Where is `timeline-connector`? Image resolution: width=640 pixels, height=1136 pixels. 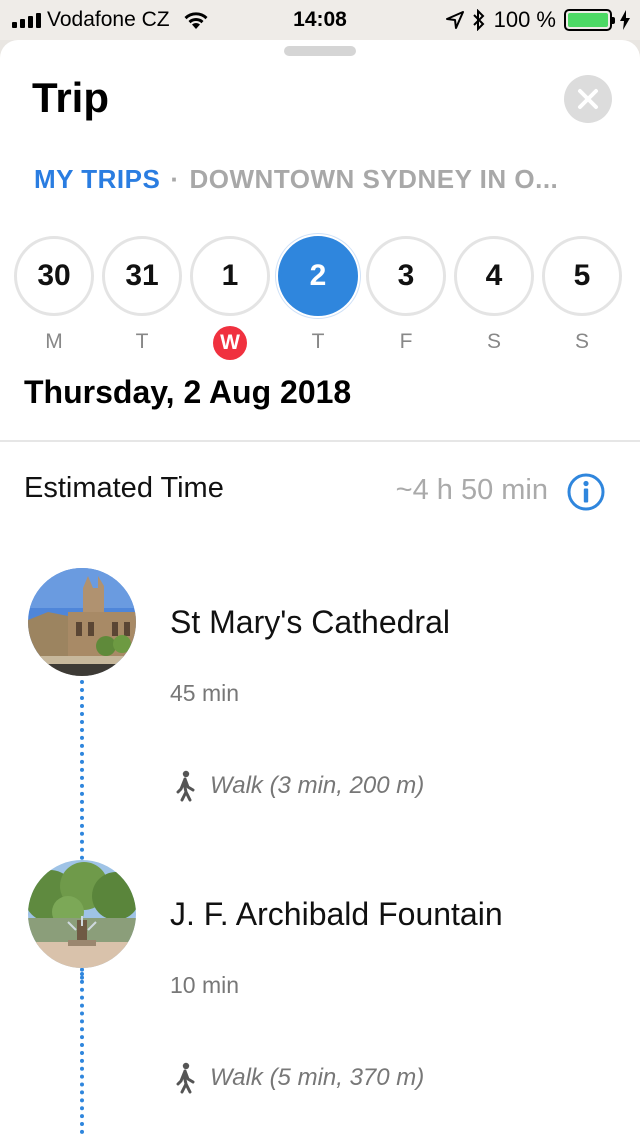 timeline-connector is located at coordinates (82, 1054).